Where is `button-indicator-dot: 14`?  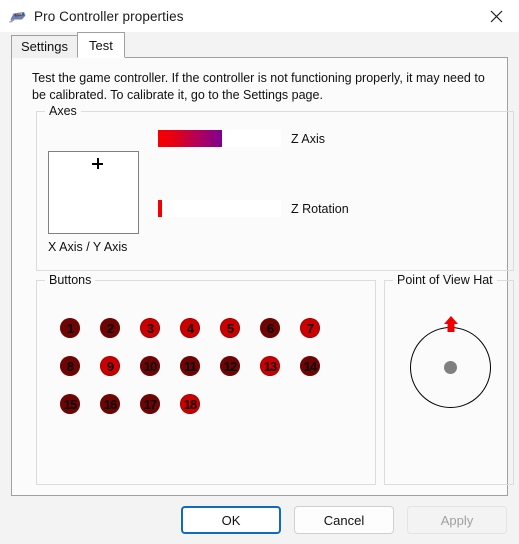
button-indicator-dot: 14 is located at coordinates (310, 366).